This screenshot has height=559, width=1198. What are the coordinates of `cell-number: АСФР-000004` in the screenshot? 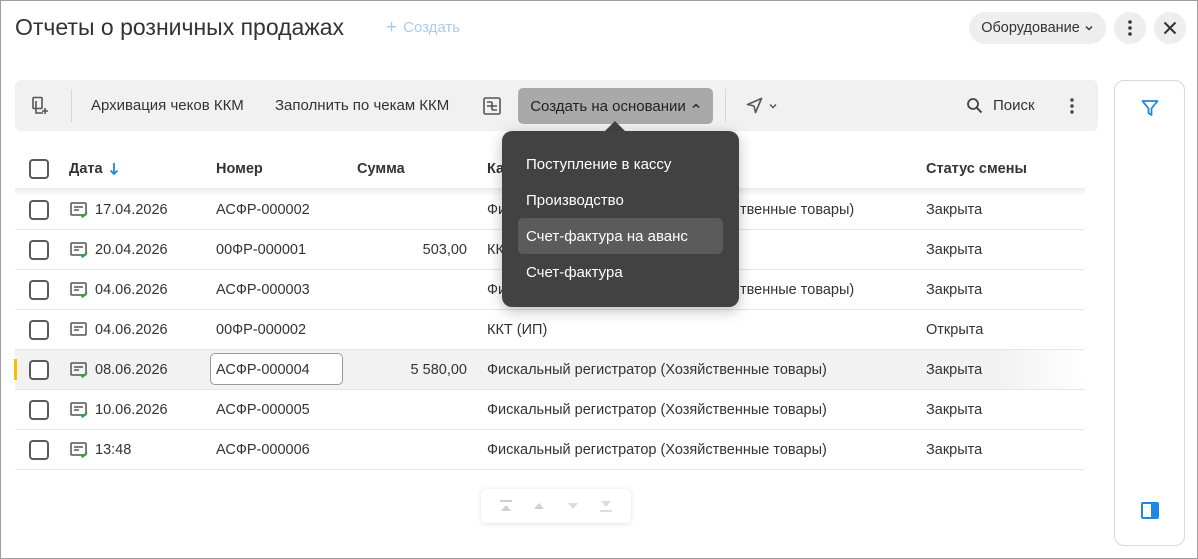 It's located at (263, 369).